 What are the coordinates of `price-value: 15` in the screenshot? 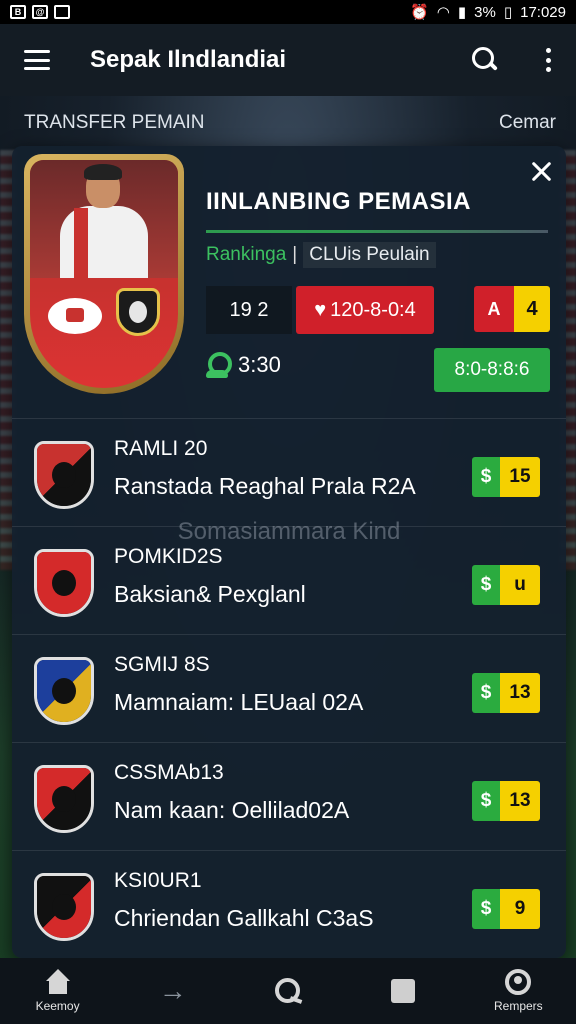 It's located at (520, 477).